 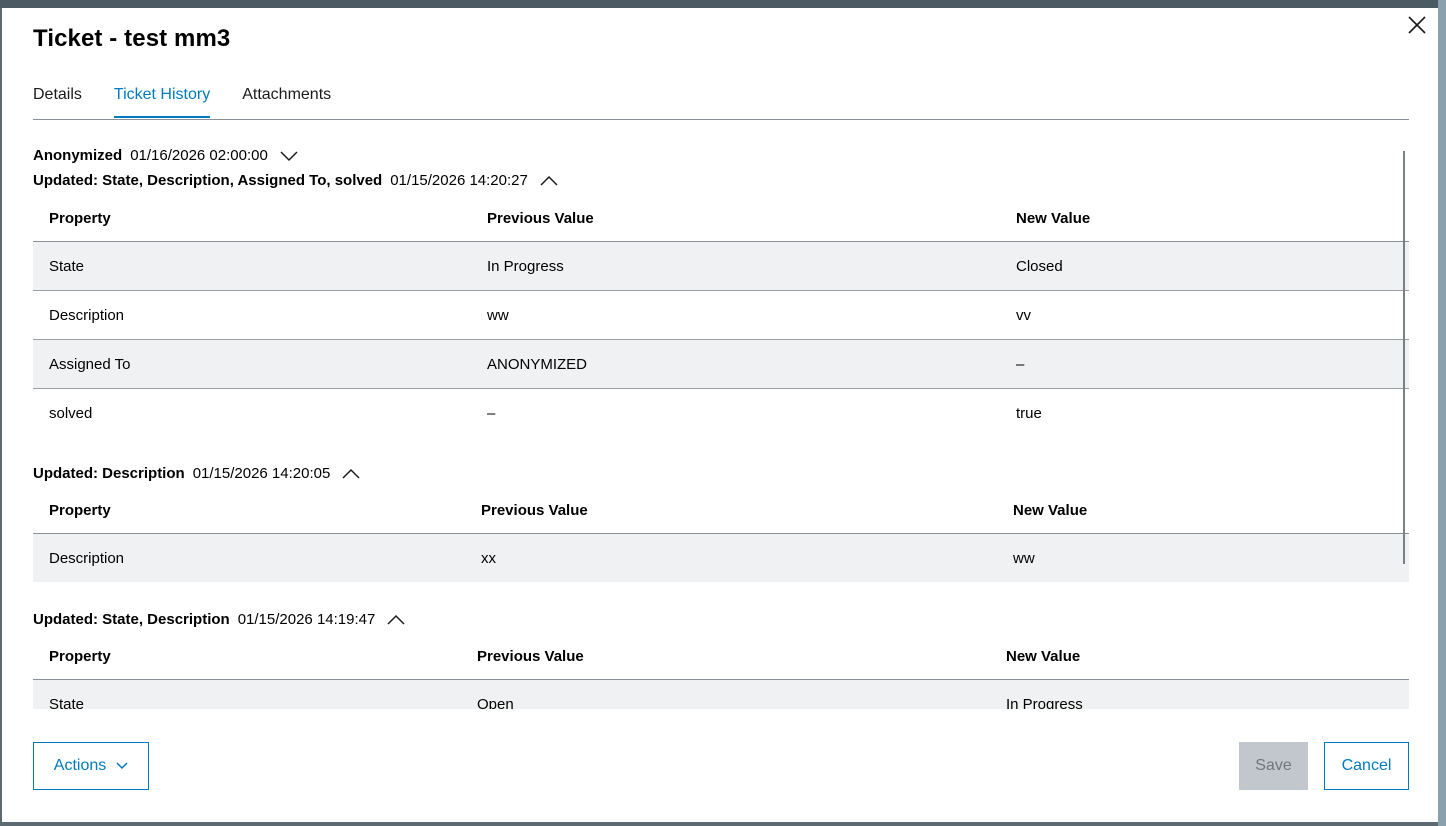 I want to click on history-entry-header: Anonymized 01/16/2026 02:00:00, so click(x=165, y=155).